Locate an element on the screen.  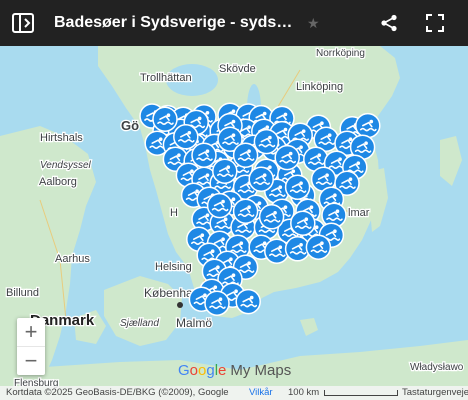
google-letter: g is located at coordinates (210, 370).